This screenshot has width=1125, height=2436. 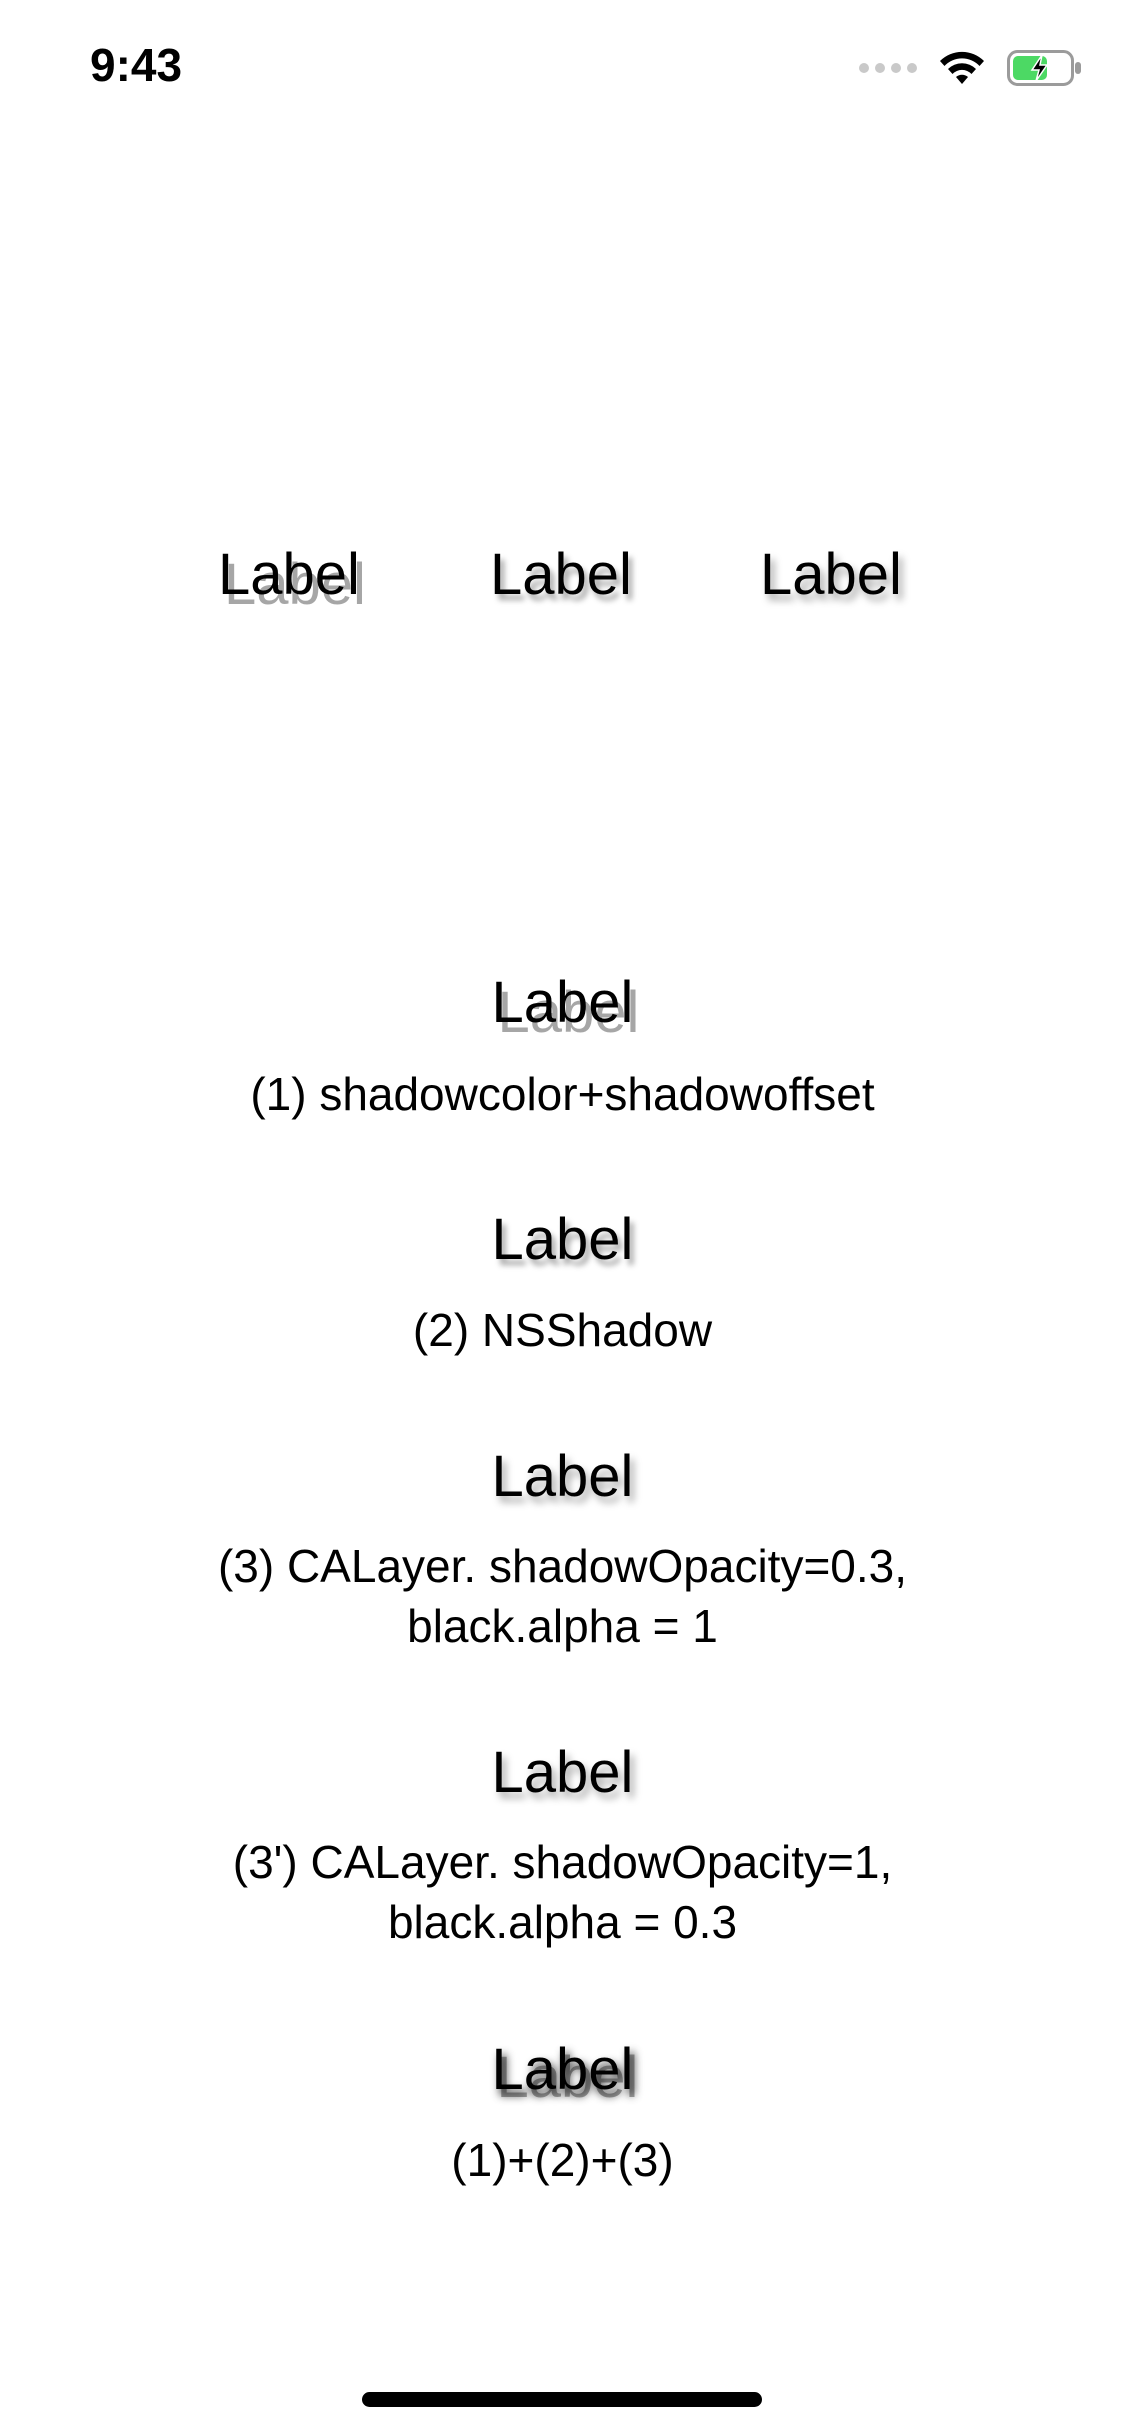 I want to click on caption-1: (1) shadowcolor+shadowoffset, so click(x=562, y=1094).